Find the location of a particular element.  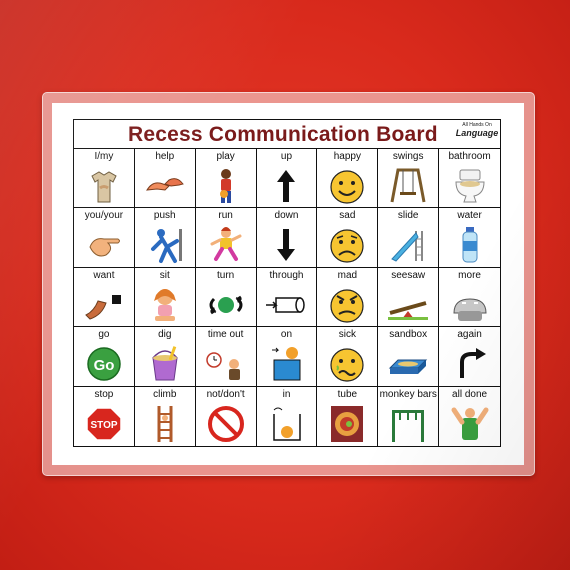

reaching-arm-icon is located at coordinates (104, 305).